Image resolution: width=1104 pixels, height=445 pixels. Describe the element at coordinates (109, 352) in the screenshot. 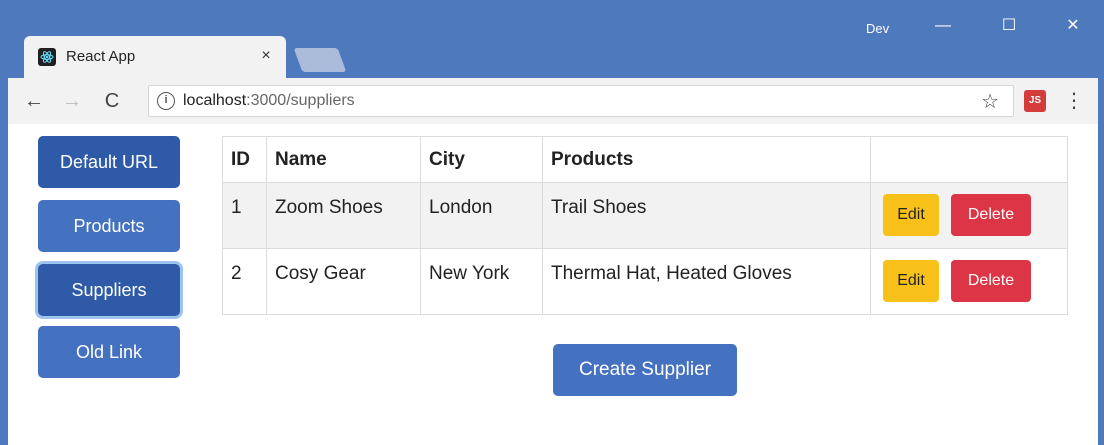

I see `nav-old-link-button: Old Link` at that location.